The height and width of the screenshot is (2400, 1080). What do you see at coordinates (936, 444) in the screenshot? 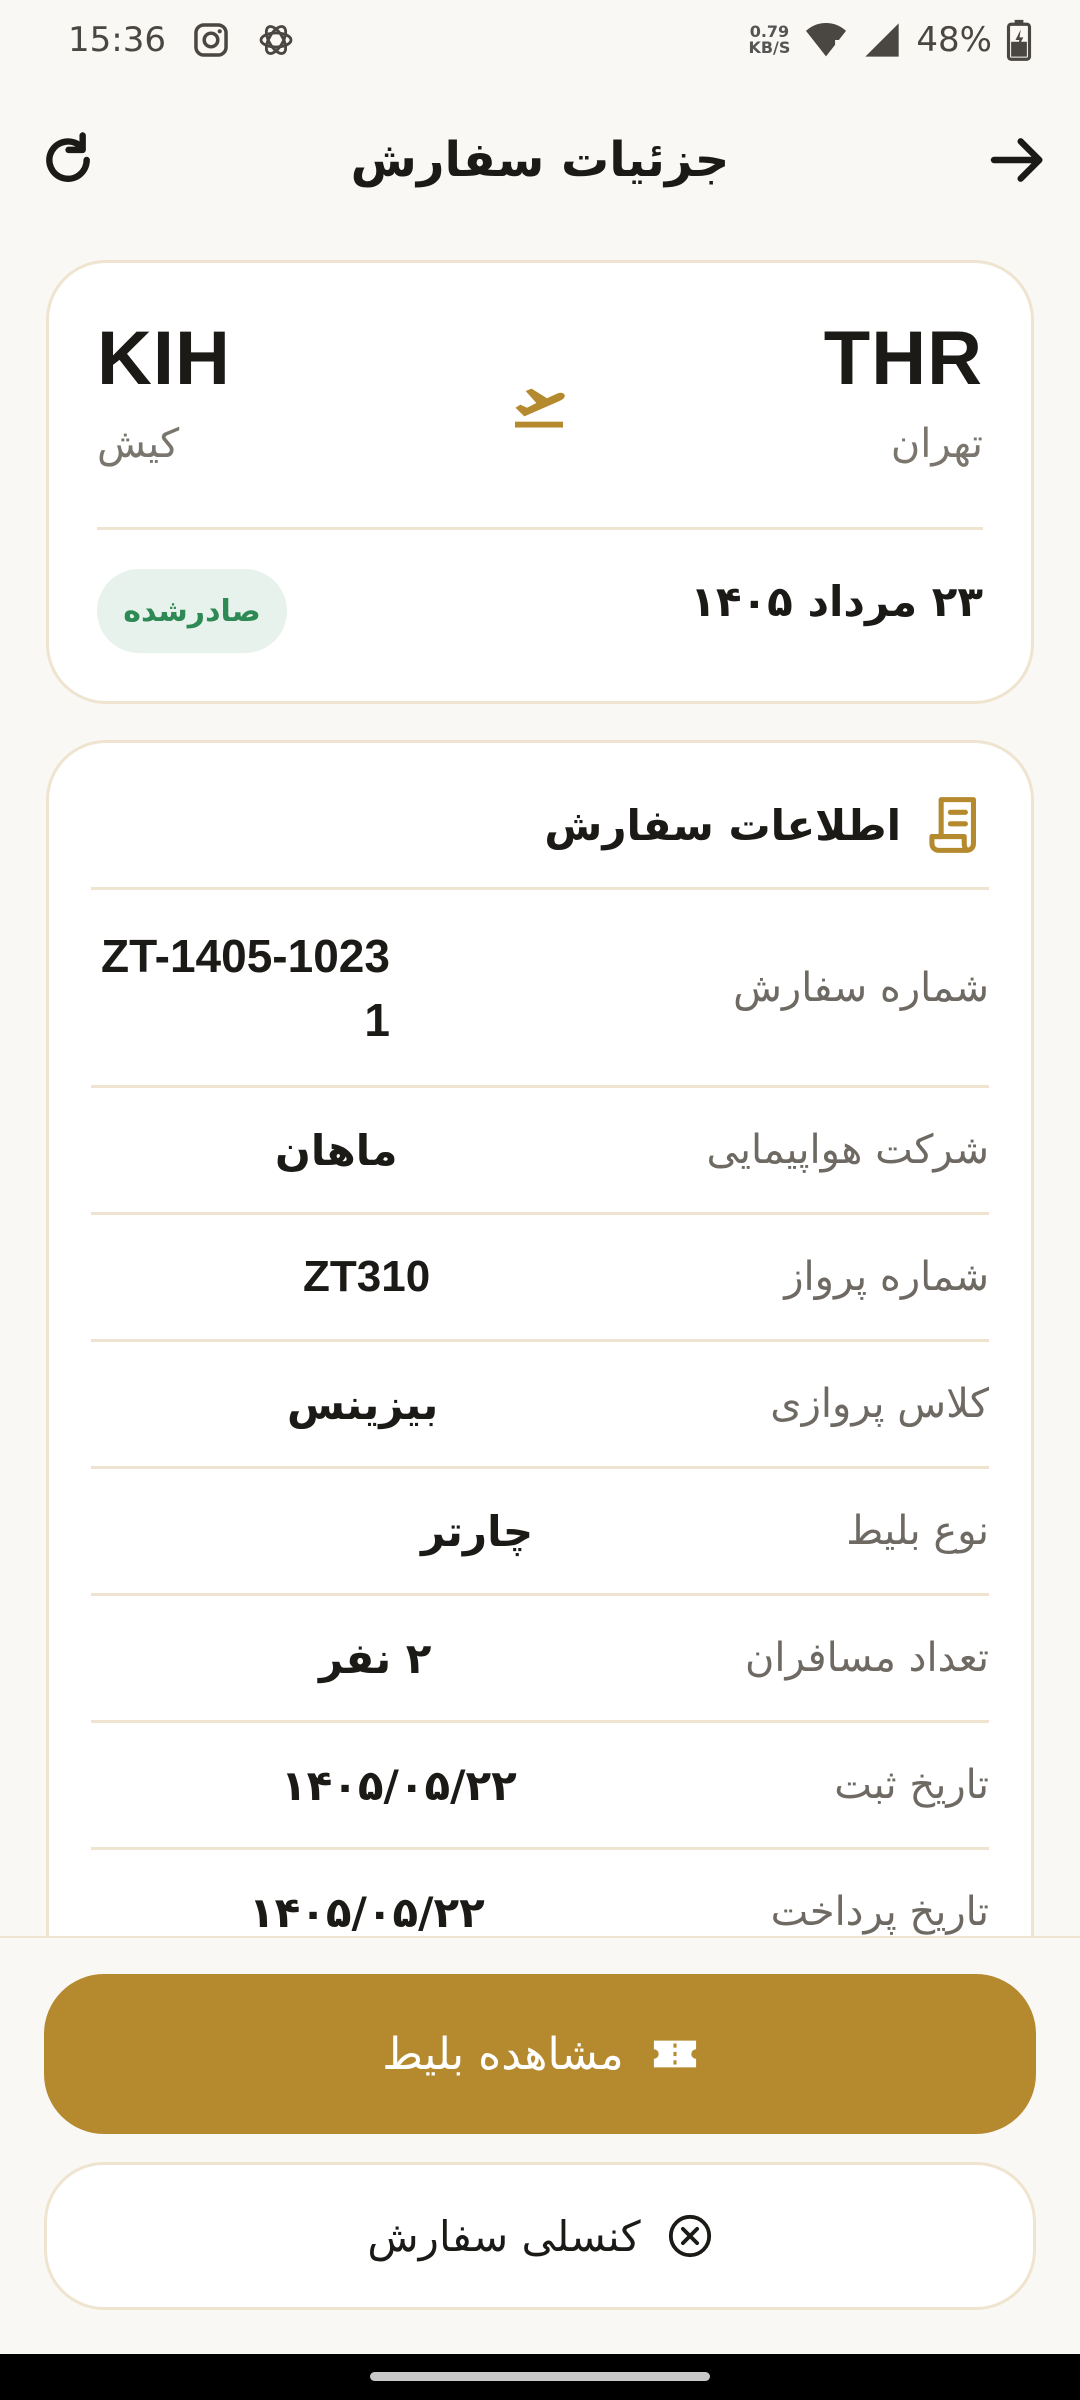
I see `origin-city: تهران` at bounding box center [936, 444].